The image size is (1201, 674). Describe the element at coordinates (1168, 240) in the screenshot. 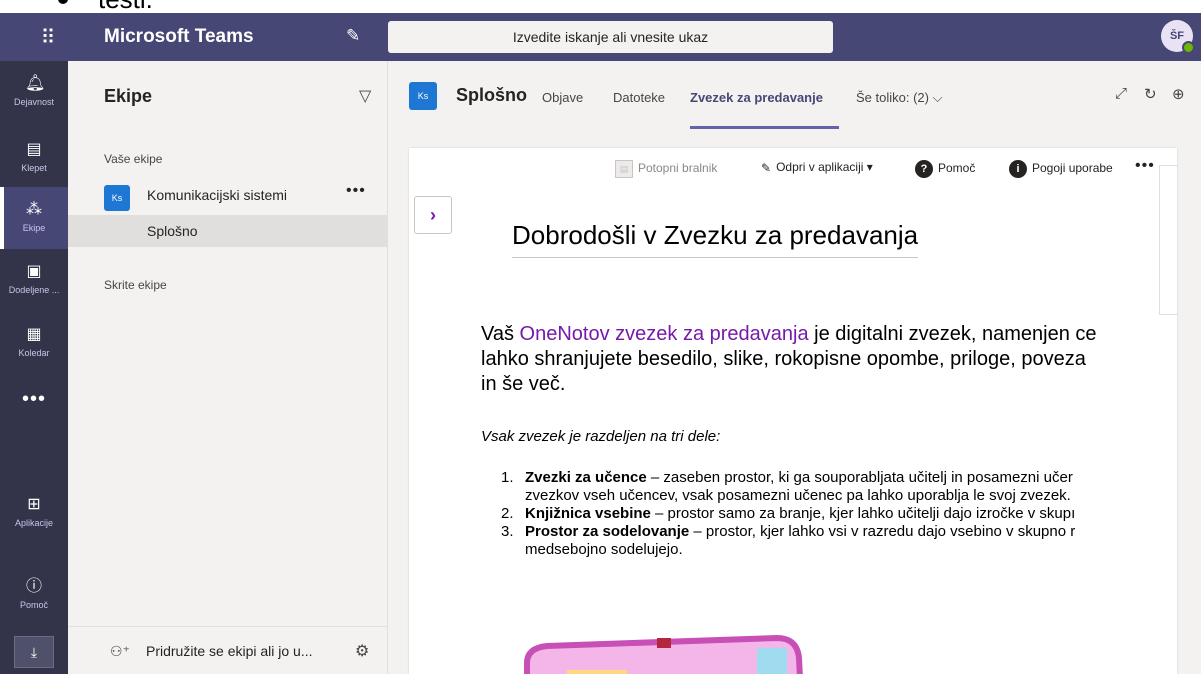

I see `vertical-scrollbar` at that location.